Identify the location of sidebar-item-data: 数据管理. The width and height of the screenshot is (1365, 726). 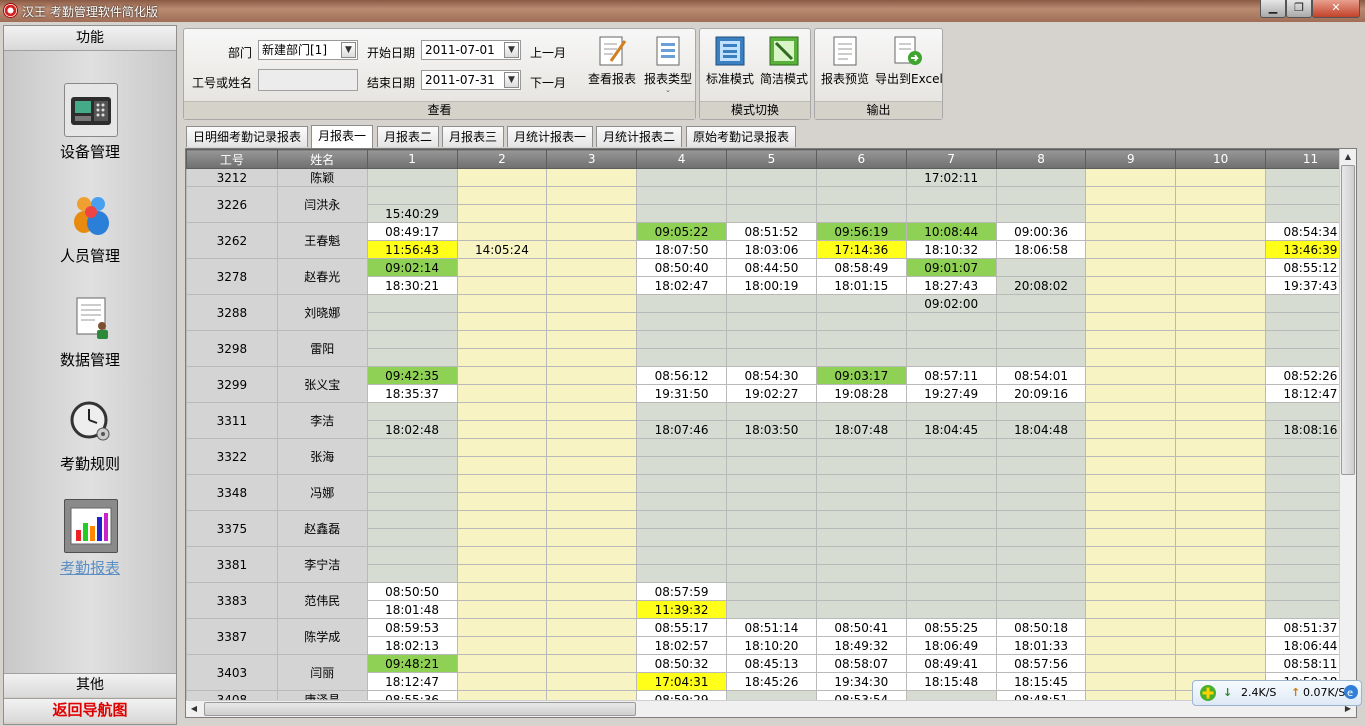
(90, 341).